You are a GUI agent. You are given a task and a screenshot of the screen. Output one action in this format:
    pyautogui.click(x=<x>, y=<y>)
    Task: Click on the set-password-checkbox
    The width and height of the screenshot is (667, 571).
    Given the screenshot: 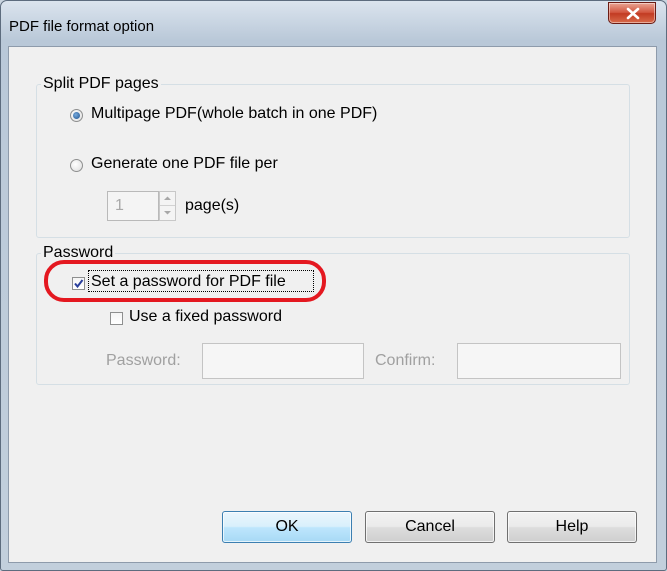 What is the action you would take?
    pyautogui.click(x=78, y=283)
    